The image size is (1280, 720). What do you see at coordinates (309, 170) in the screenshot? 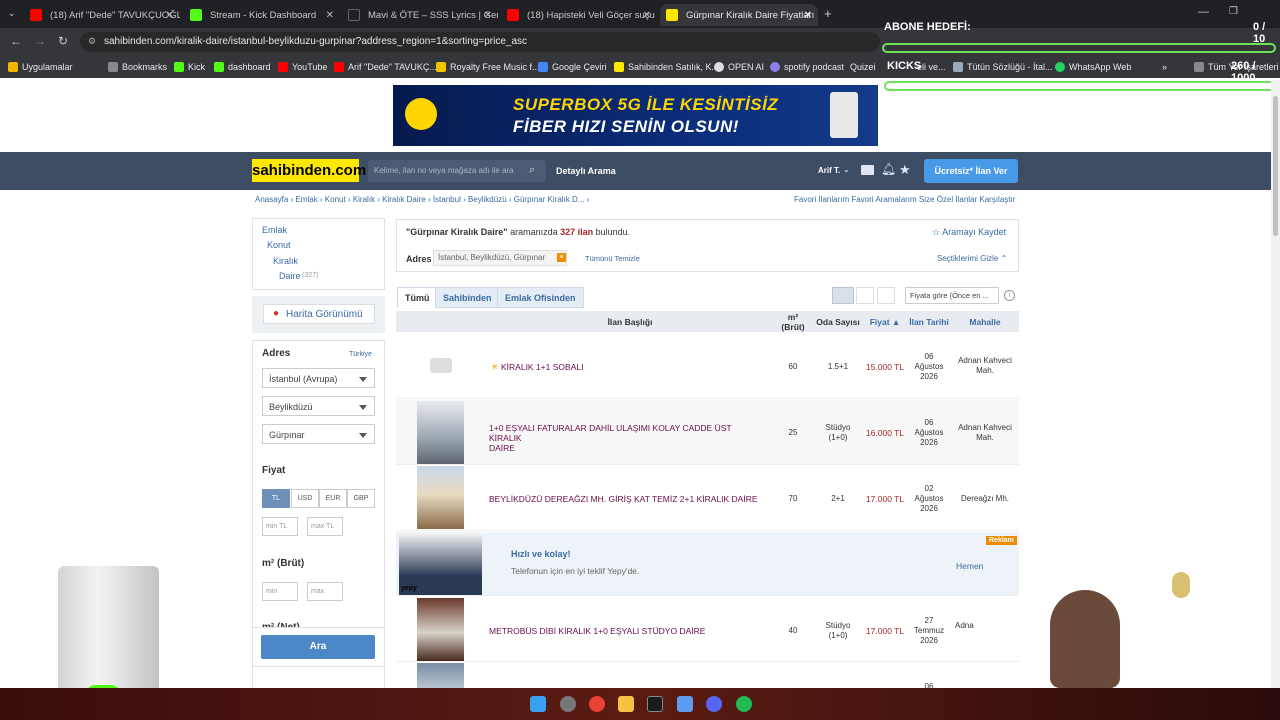
I see `site-logo: sahibinden.com` at bounding box center [309, 170].